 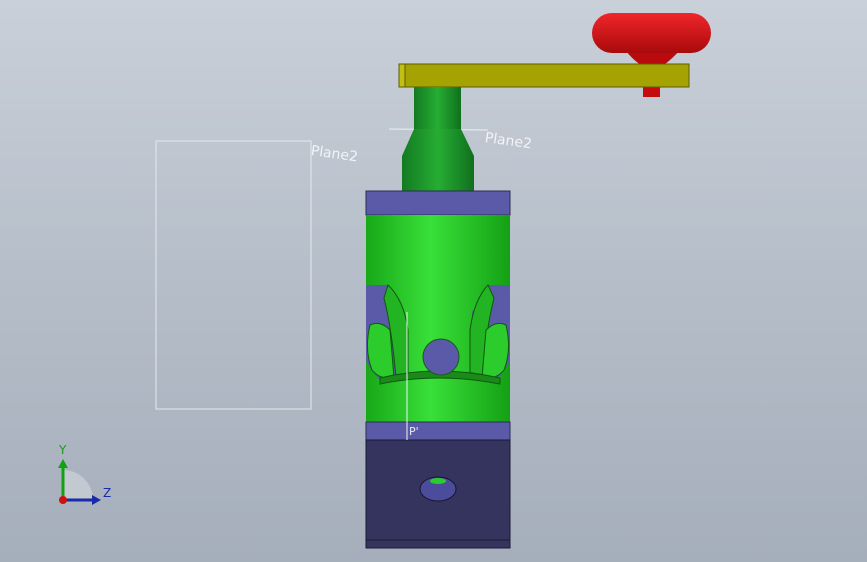 I want to click on reference-plane-outline, so click(x=233, y=275).